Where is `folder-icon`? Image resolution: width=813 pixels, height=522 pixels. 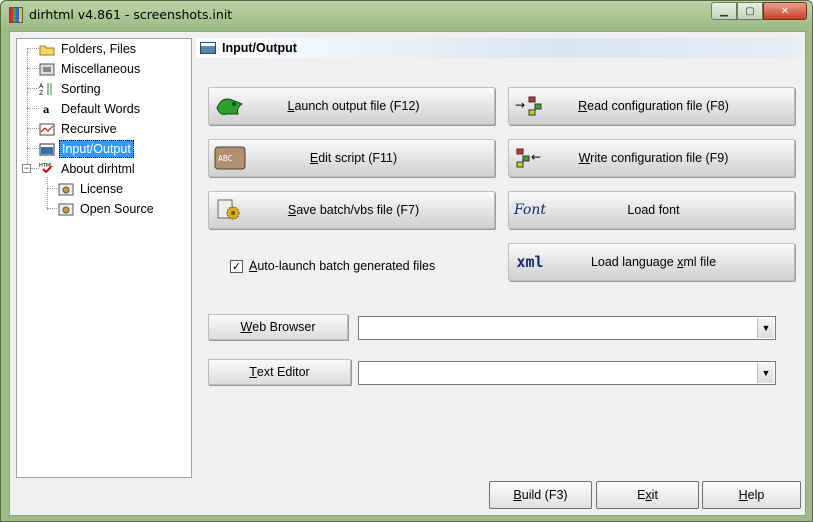
folder-icon is located at coordinates (47, 49).